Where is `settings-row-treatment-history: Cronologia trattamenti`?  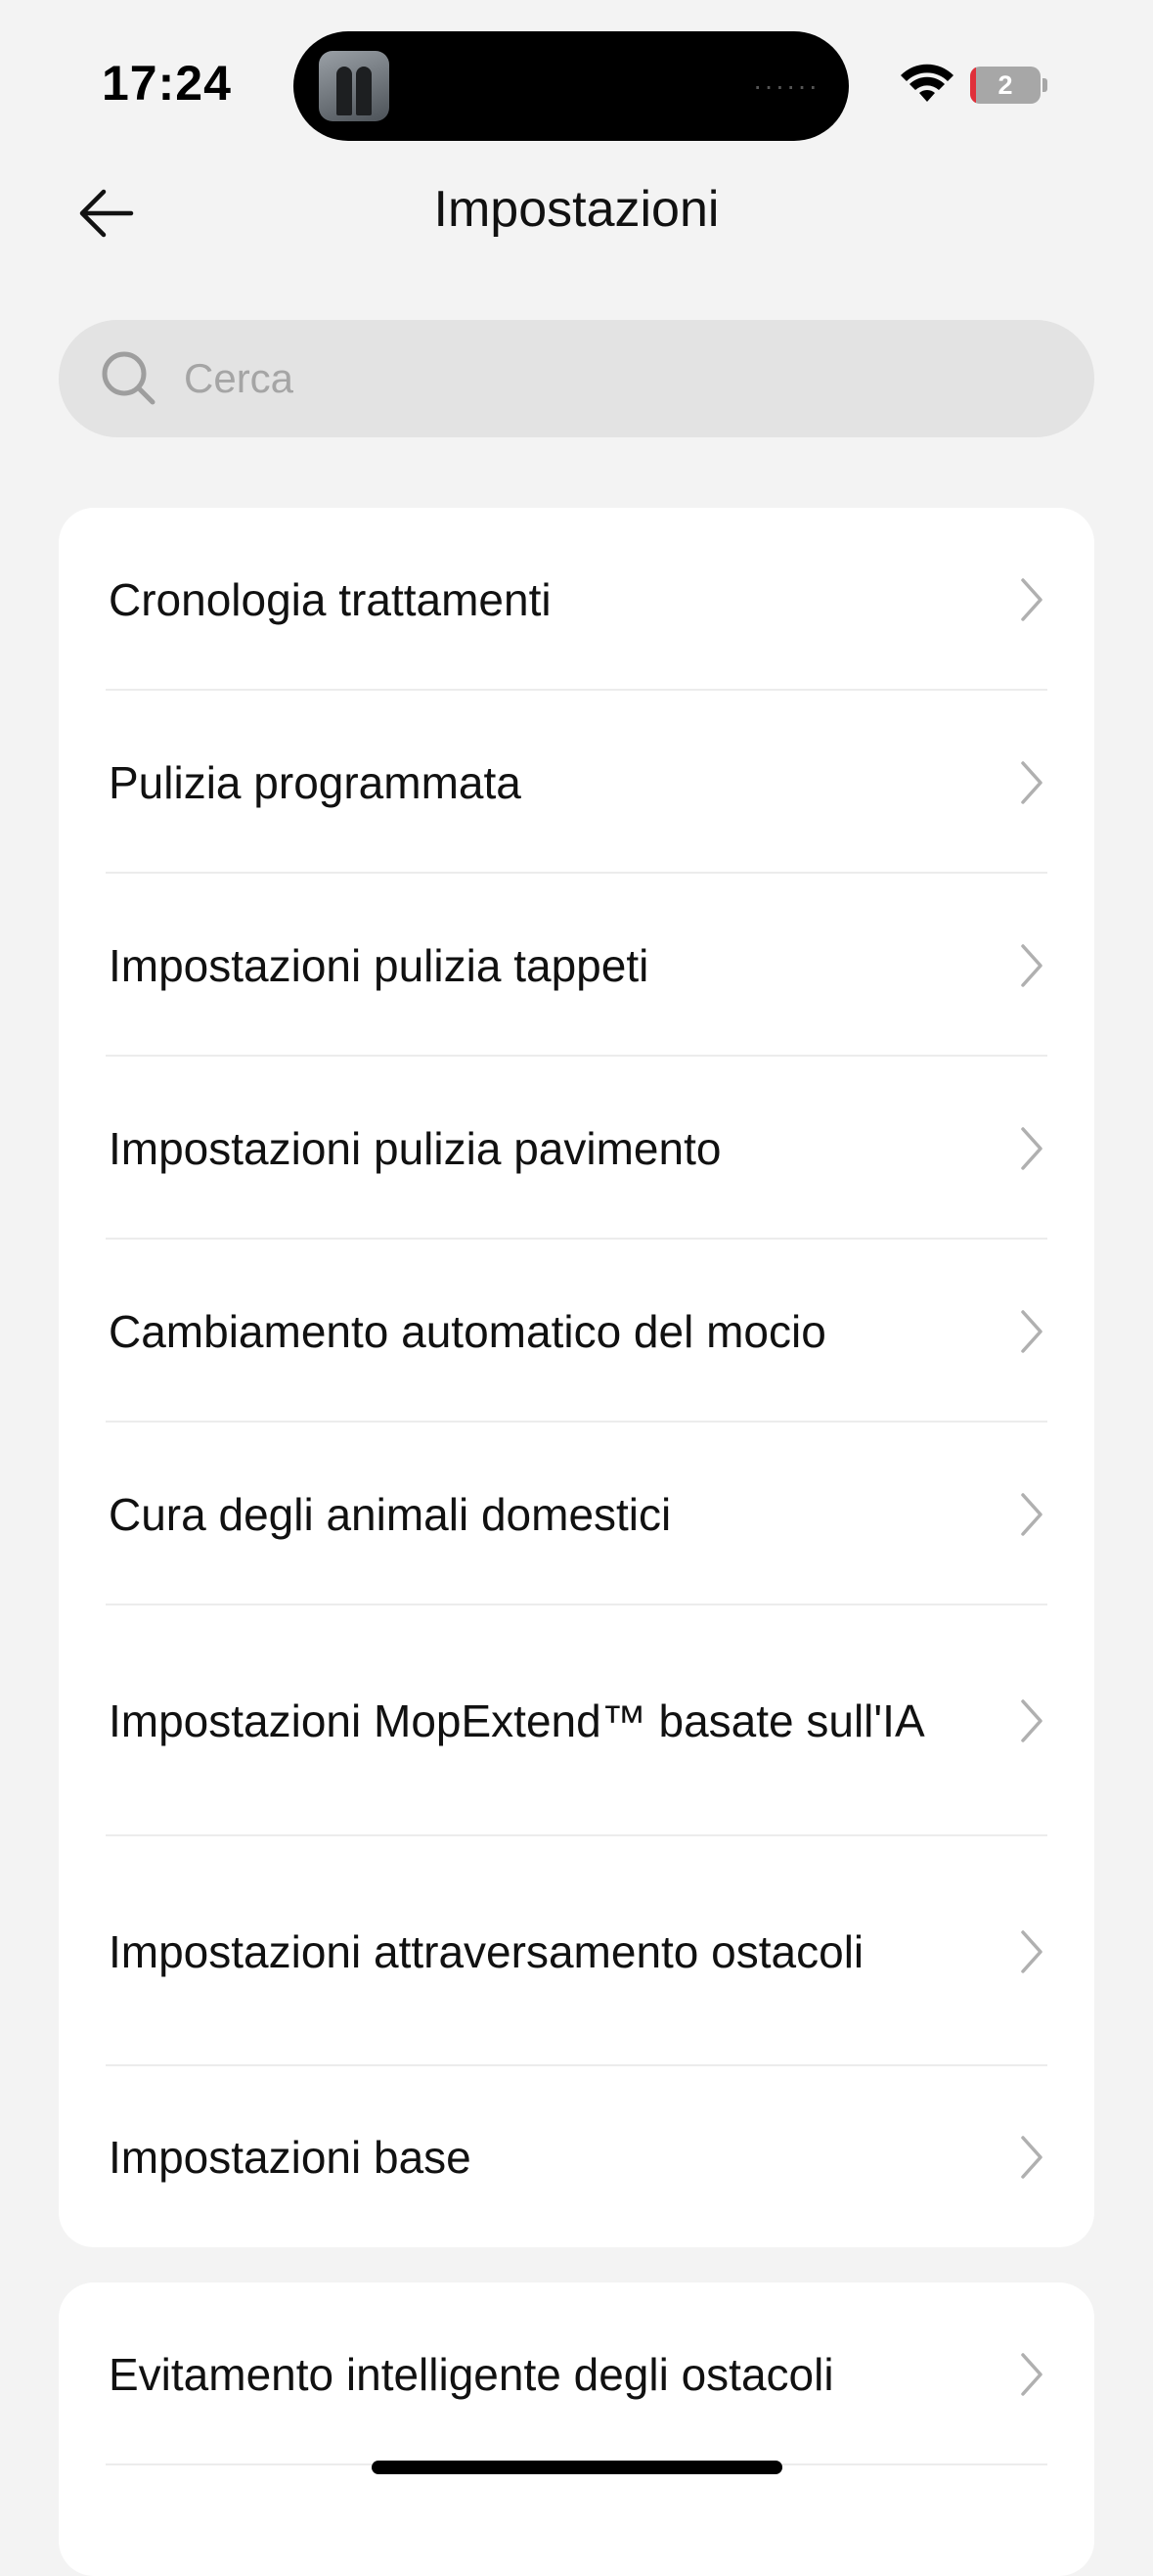 settings-row-treatment-history: Cronologia trattamenti is located at coordinates (576, 599).